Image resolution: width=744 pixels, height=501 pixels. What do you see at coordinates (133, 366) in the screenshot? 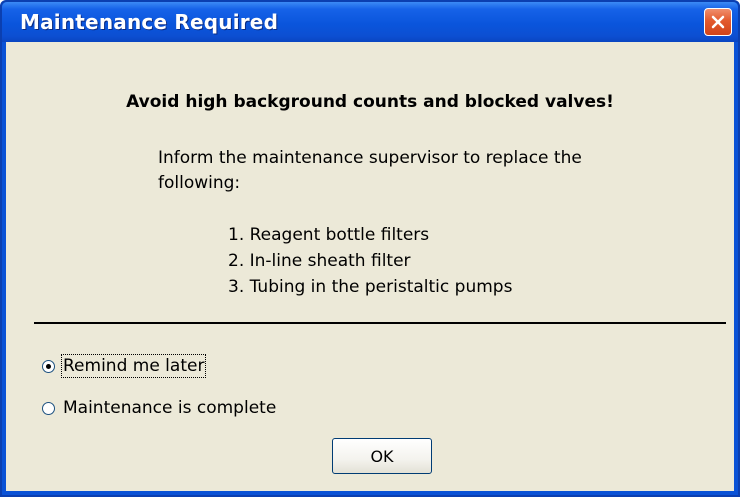
I see `remind-later-label: Remind me later` at bounding box center [133, 366].